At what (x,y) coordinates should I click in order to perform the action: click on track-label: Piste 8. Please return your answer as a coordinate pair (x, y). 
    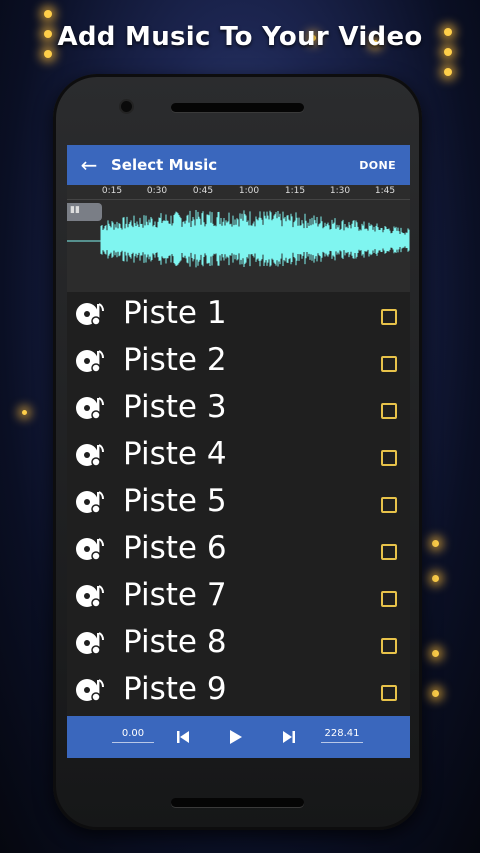
    Looking at the image, I should click on (175, 642).